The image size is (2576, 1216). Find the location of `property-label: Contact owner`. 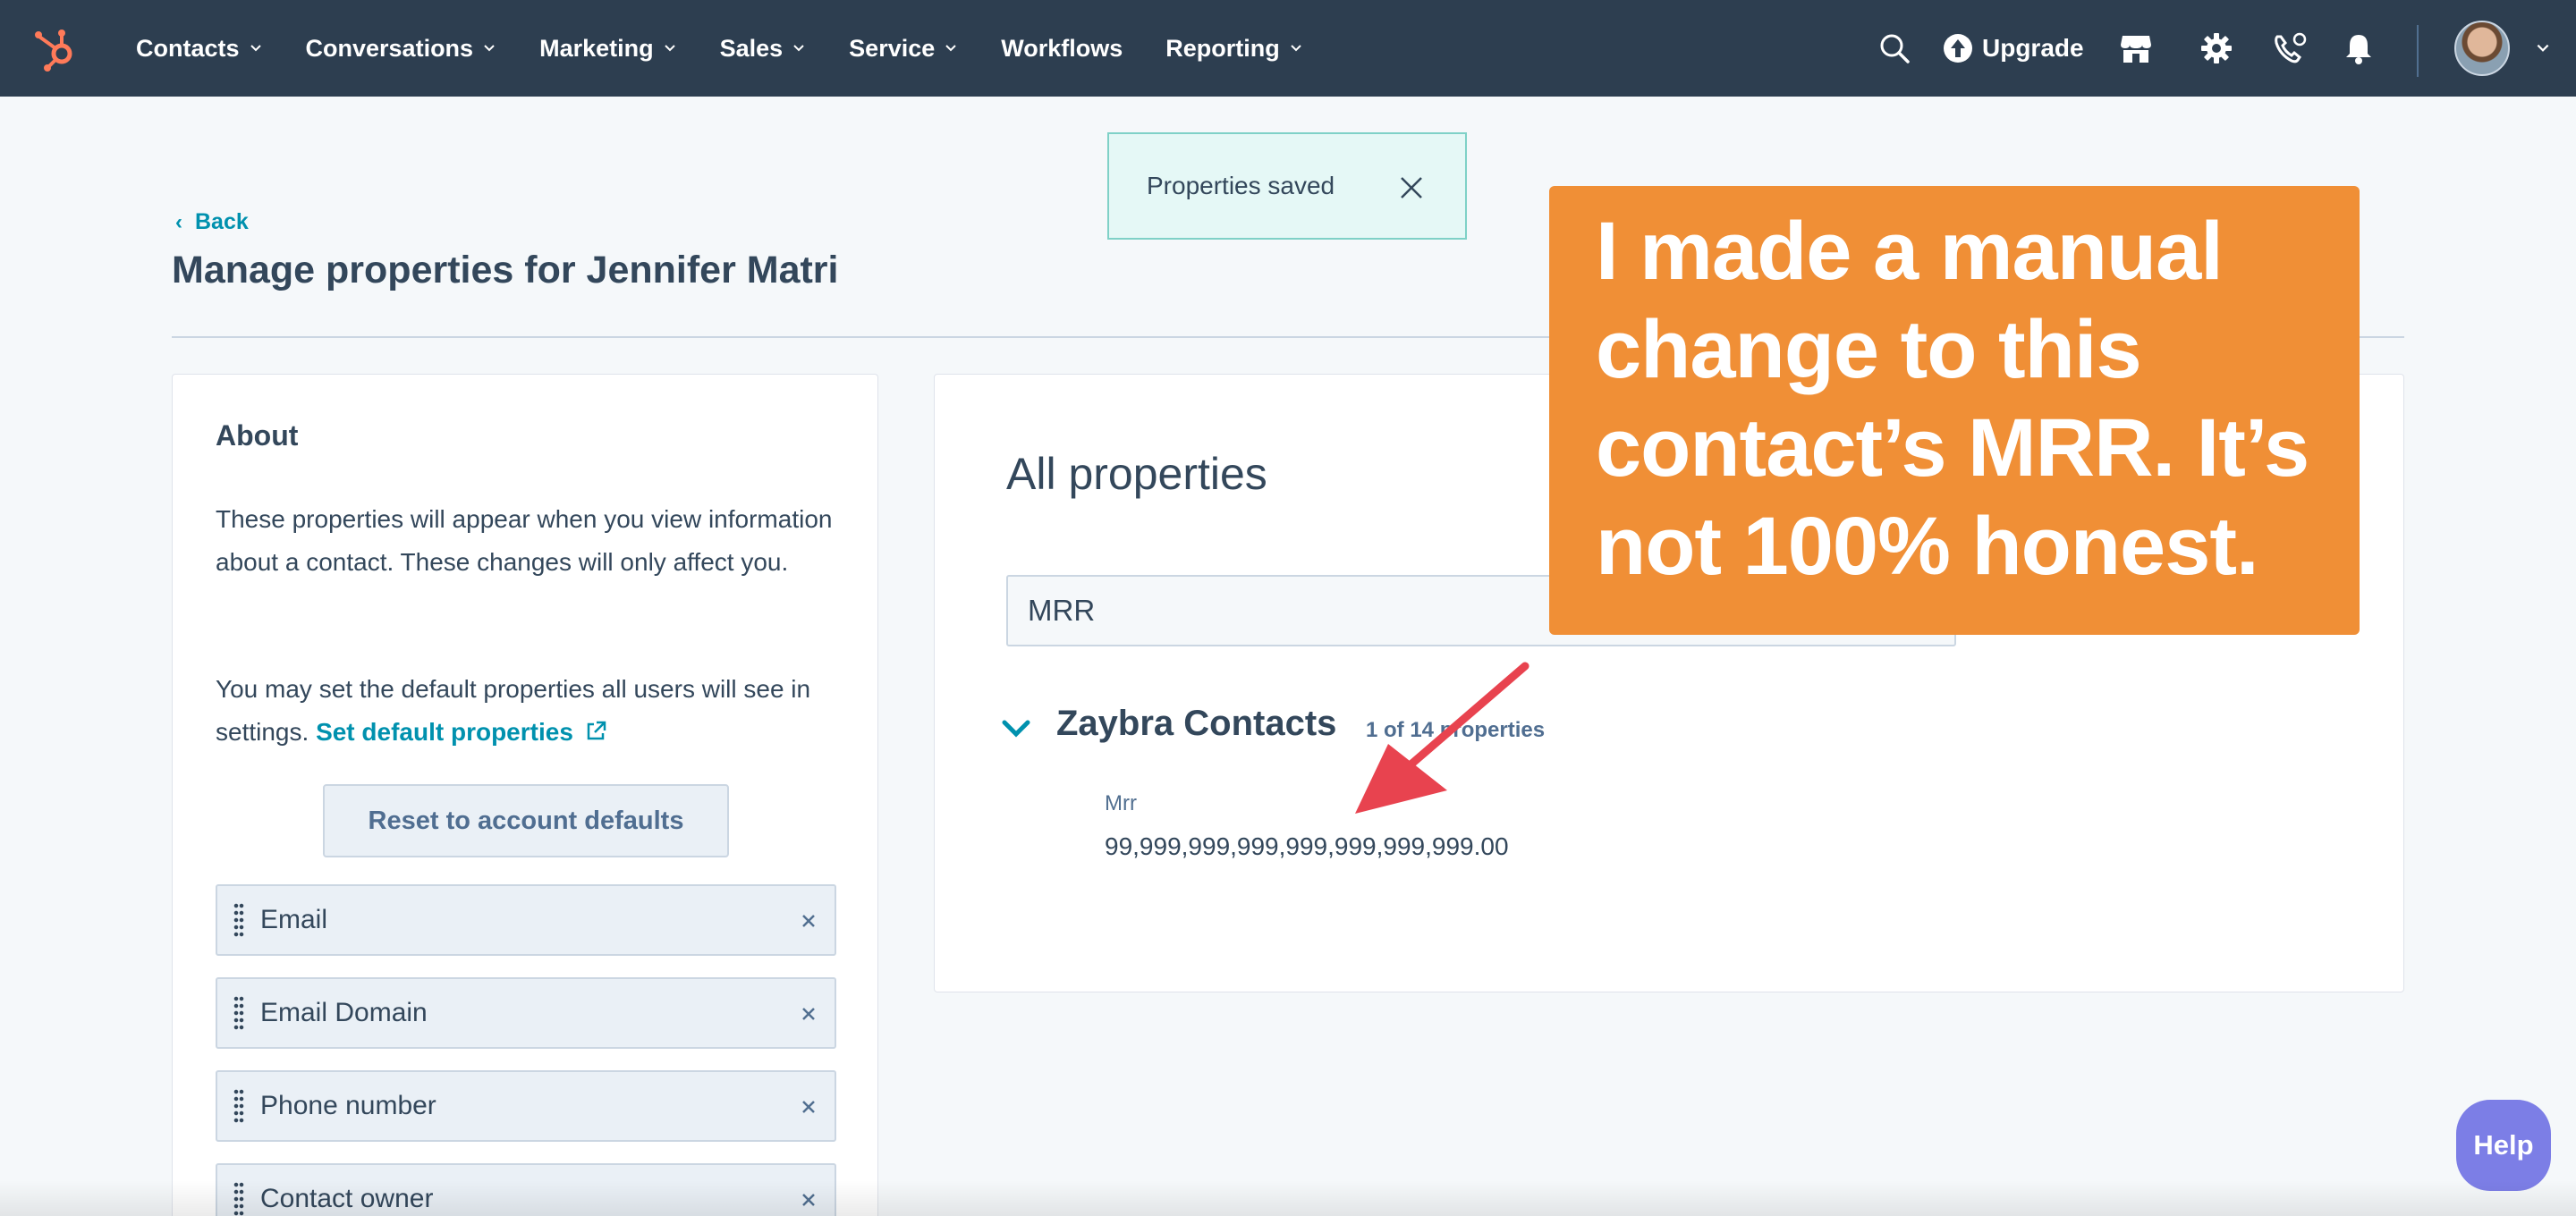

property-label: Contact owner is located at coordinates (347, 1199).